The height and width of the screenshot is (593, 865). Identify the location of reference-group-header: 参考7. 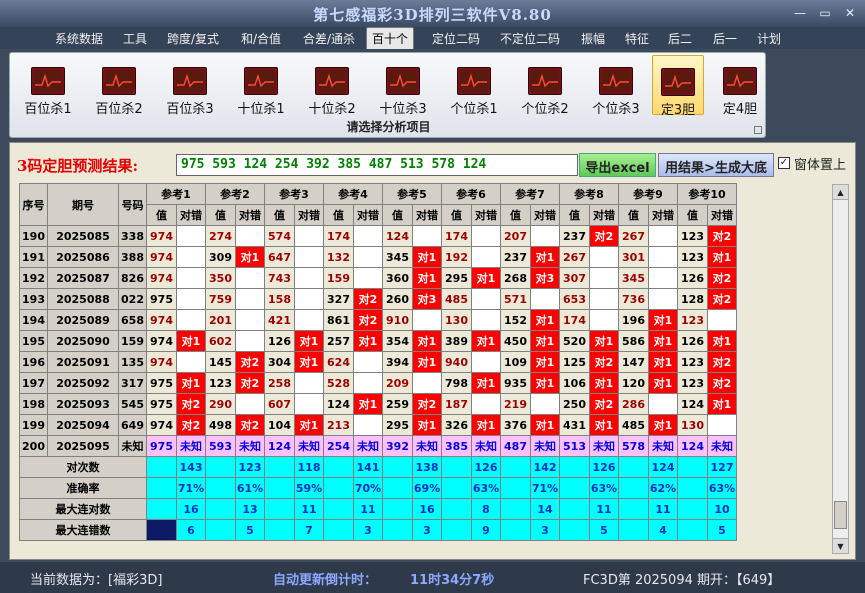
(530, 194).